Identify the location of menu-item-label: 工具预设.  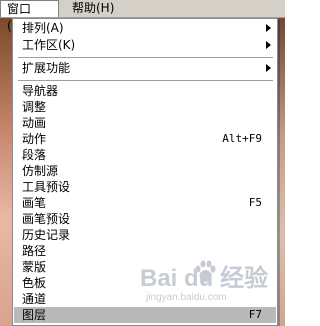
(46, 187).